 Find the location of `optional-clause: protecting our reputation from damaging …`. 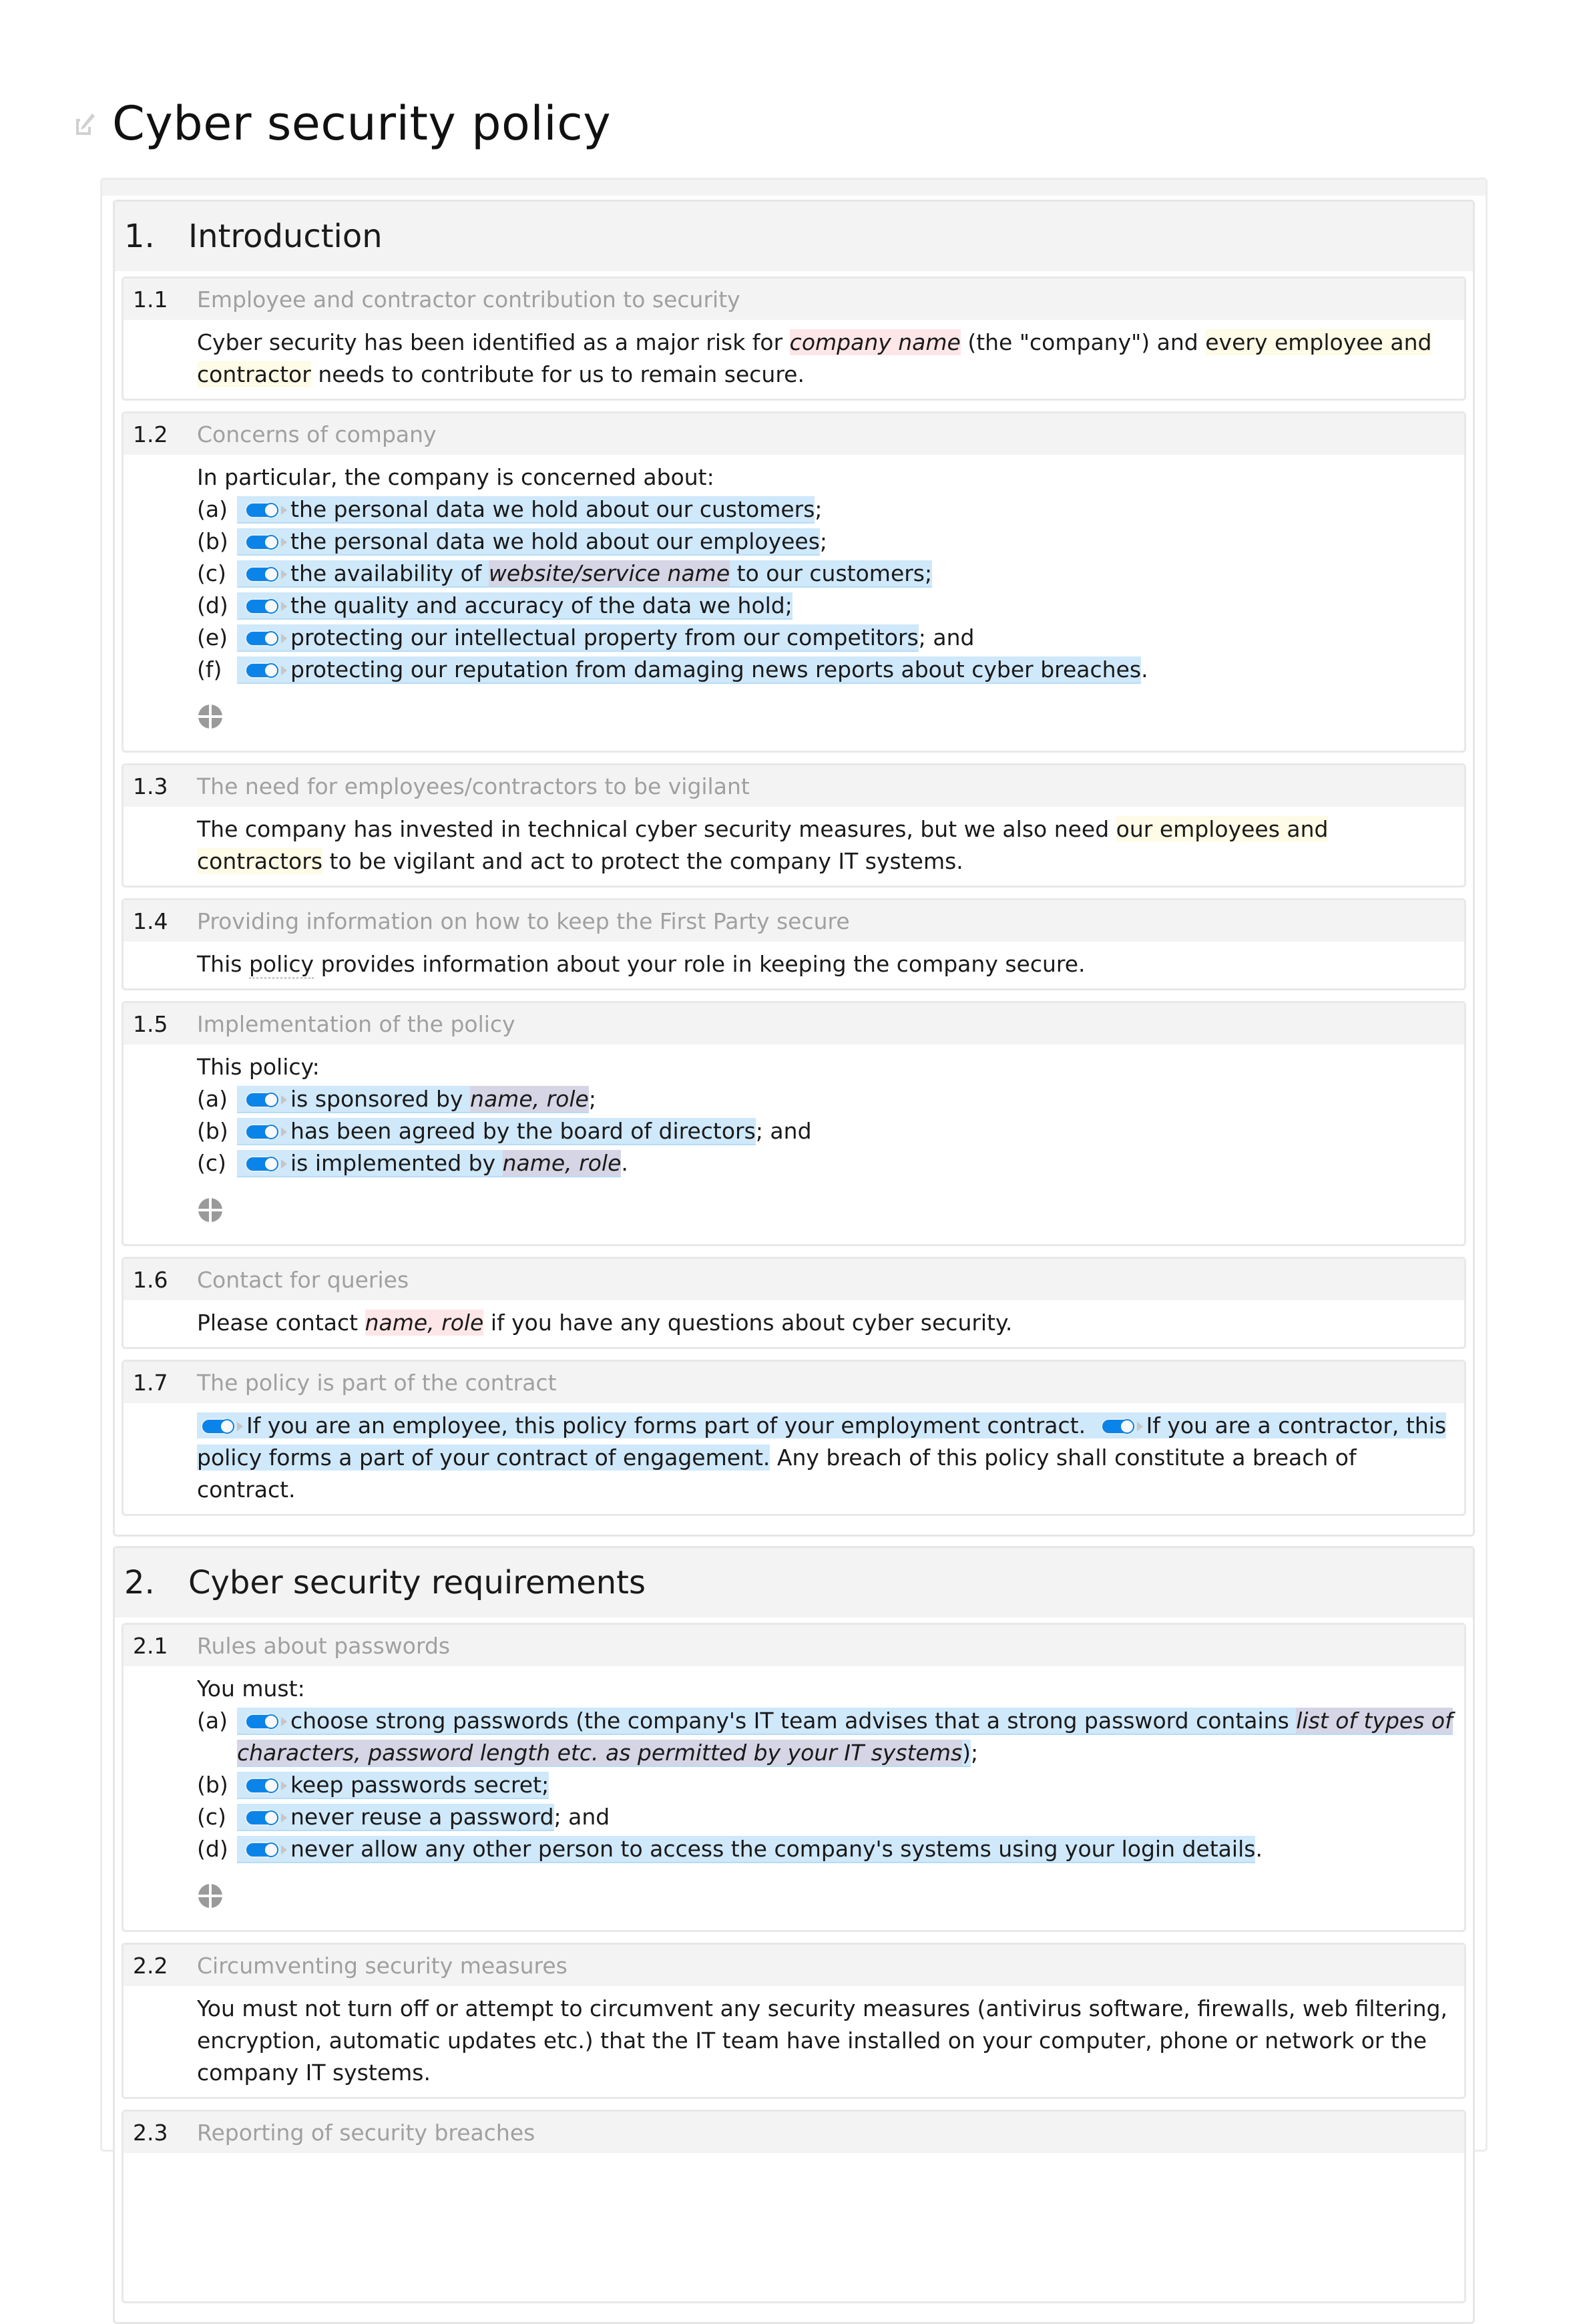

optional-clause: protecting our reputation from damaging … is located at coordinates (689, 670).